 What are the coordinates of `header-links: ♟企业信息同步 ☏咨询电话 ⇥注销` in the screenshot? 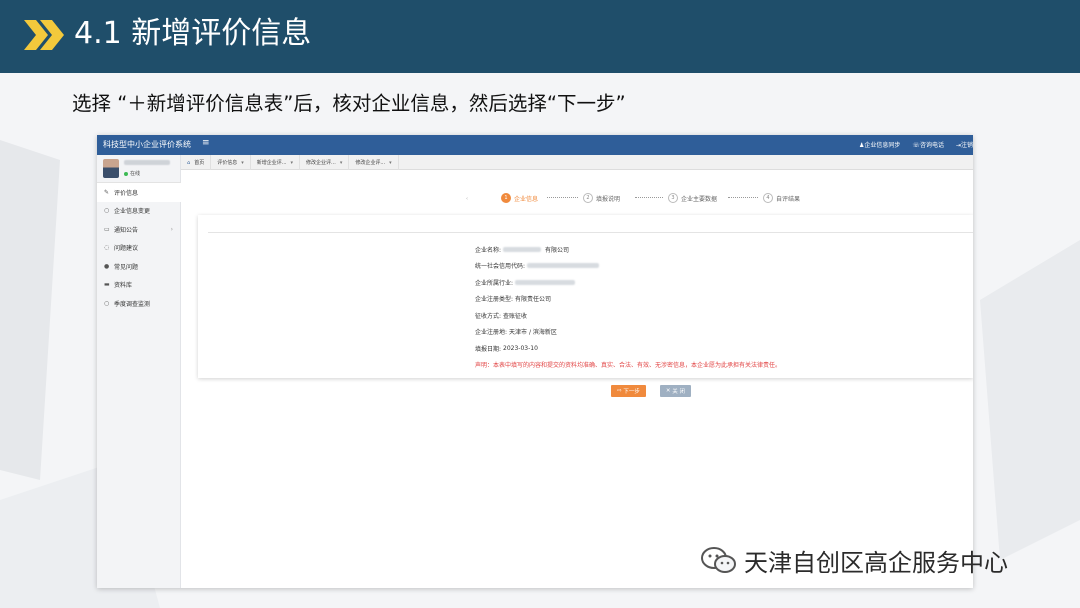 It's located at (916, 144).